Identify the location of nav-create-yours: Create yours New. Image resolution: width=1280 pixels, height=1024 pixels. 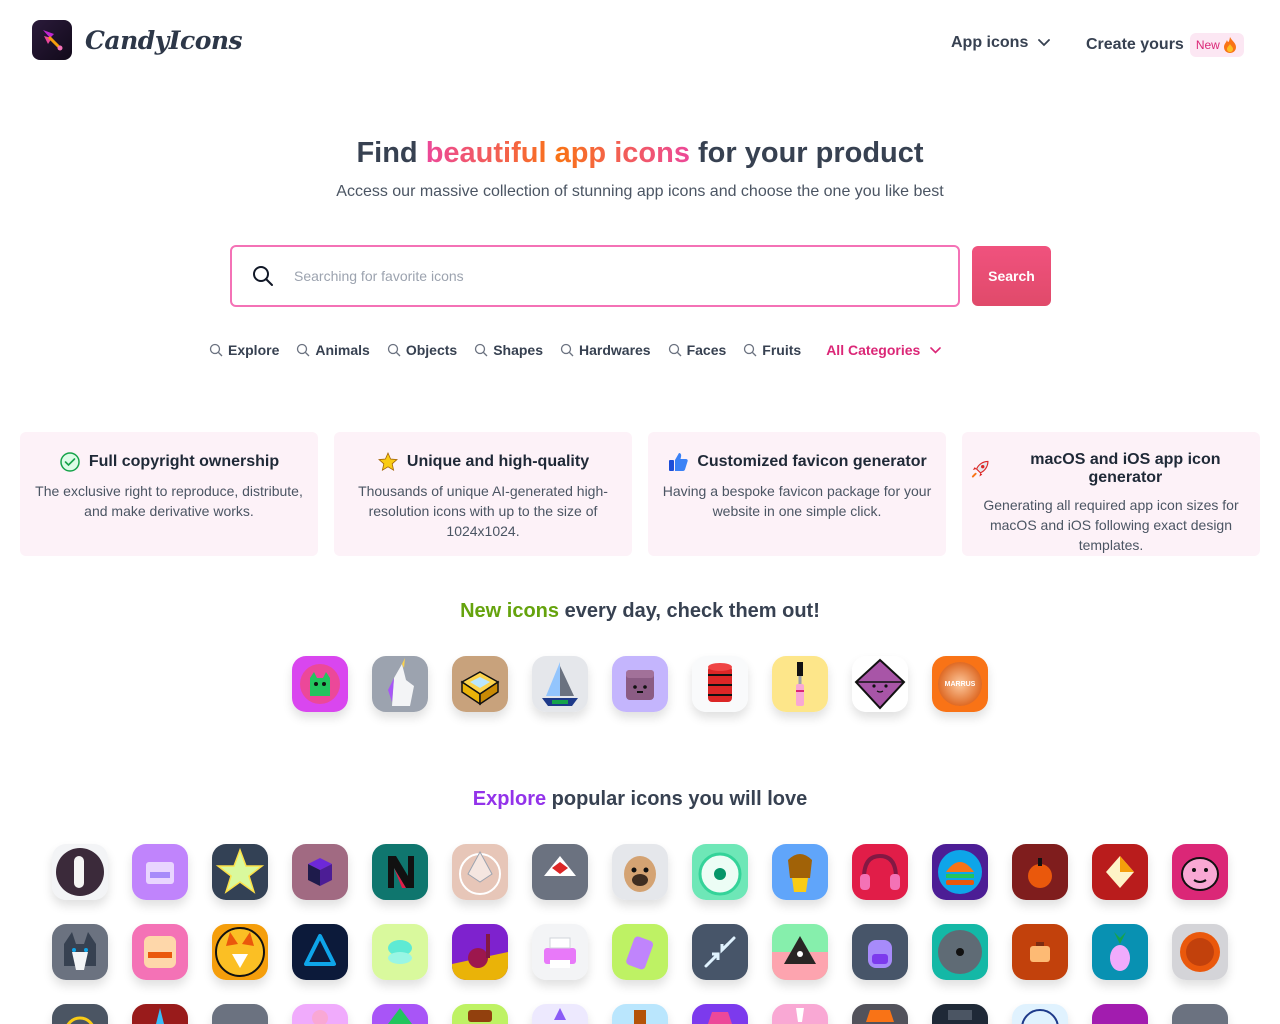
(1165, 45).